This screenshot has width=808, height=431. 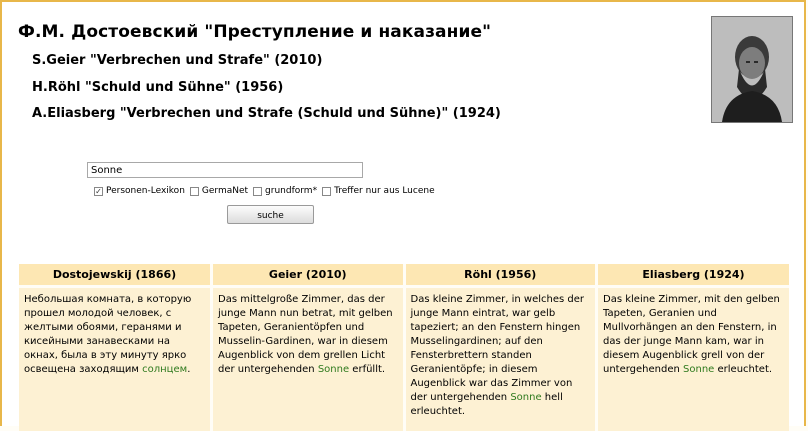 I want to click on column-header-geier: Geier (2010), so click(x=308, y=275).